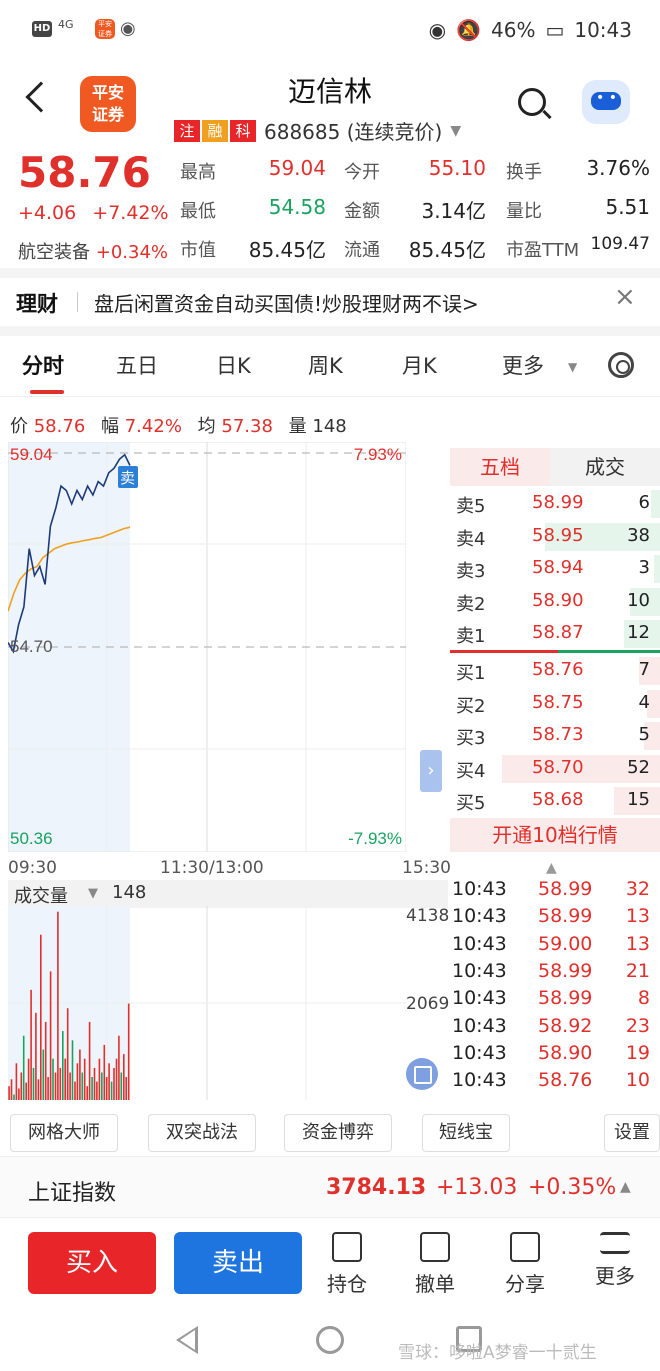 The height and width of the screenshot is (1371, 660). What do you see at coordinates (625, 1187) in the screenshot?
I see `chevron-up-icon: ▲` at bounding box center [625, 1187].